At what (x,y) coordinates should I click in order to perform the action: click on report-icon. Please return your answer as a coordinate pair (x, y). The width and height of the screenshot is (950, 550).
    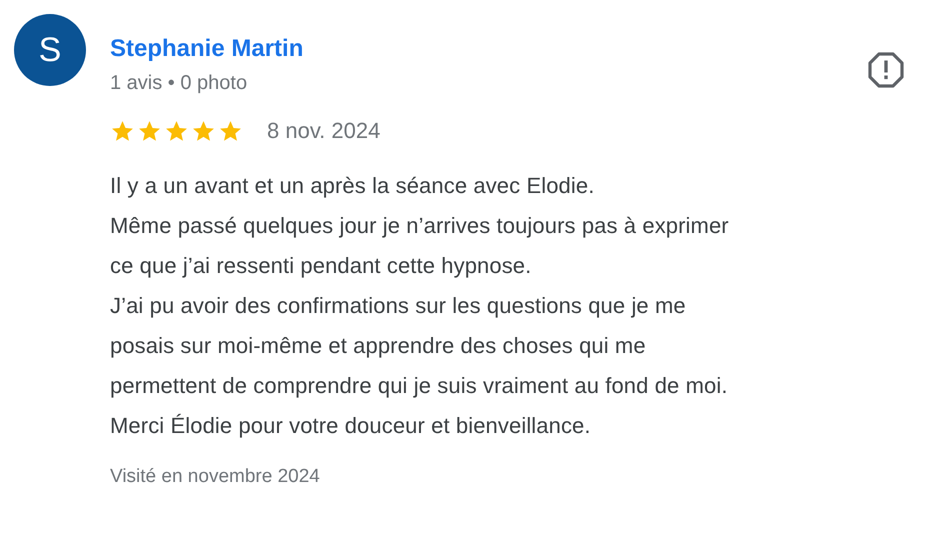
    Looking at the image, I should click on (886, 70).